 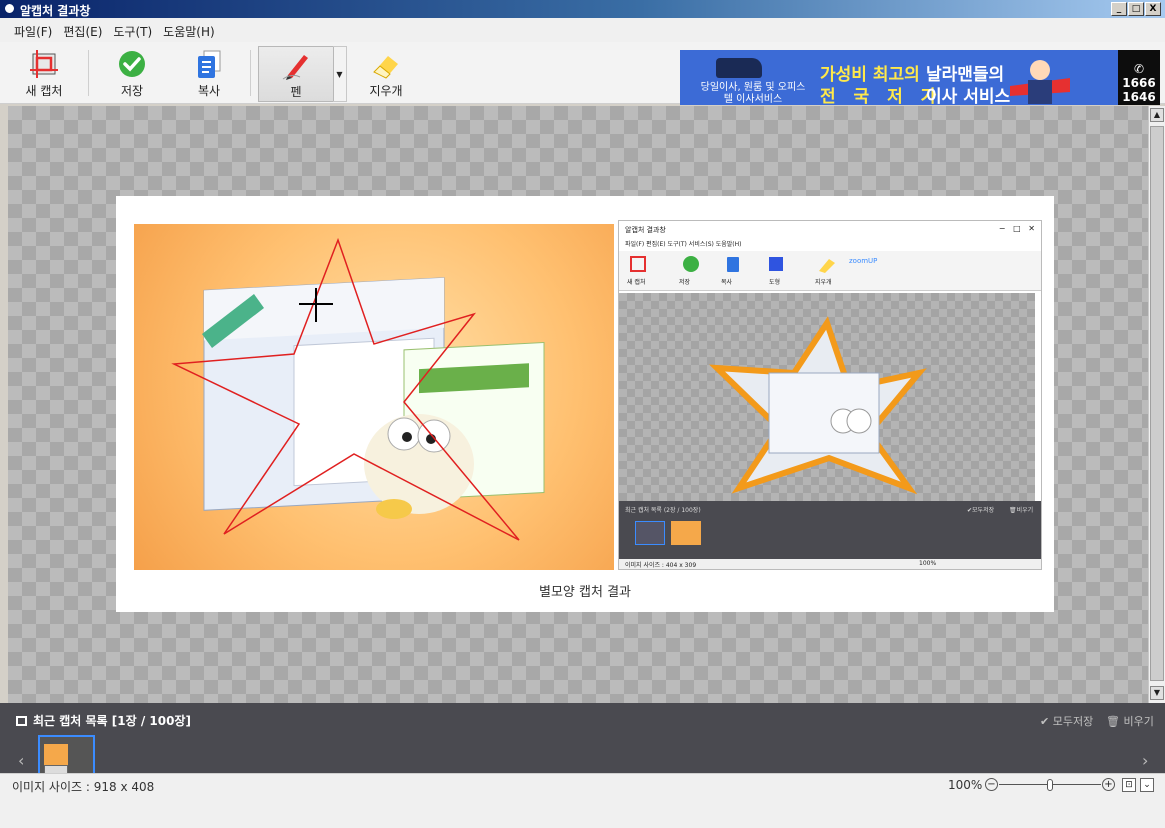 What do you see at coordinates (83, 787) in the screenshot?
I see `image-size-label: 이미지 사이즈 : 918 x 408` at bounding box center [83, 787].